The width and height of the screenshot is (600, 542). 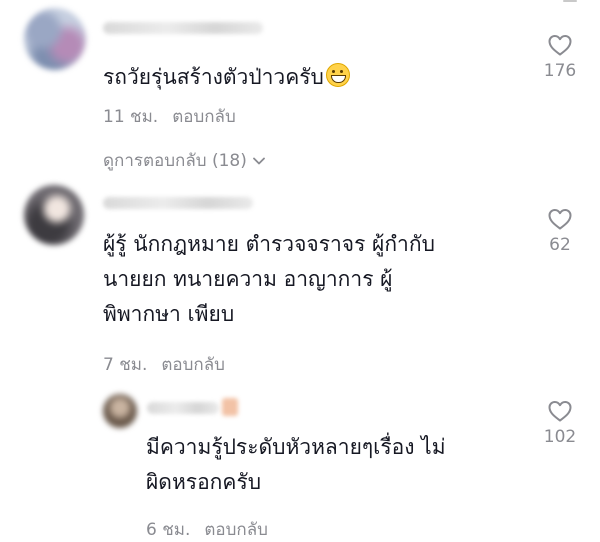 I want to click on like-button: 62, so click(x=560, y=231).